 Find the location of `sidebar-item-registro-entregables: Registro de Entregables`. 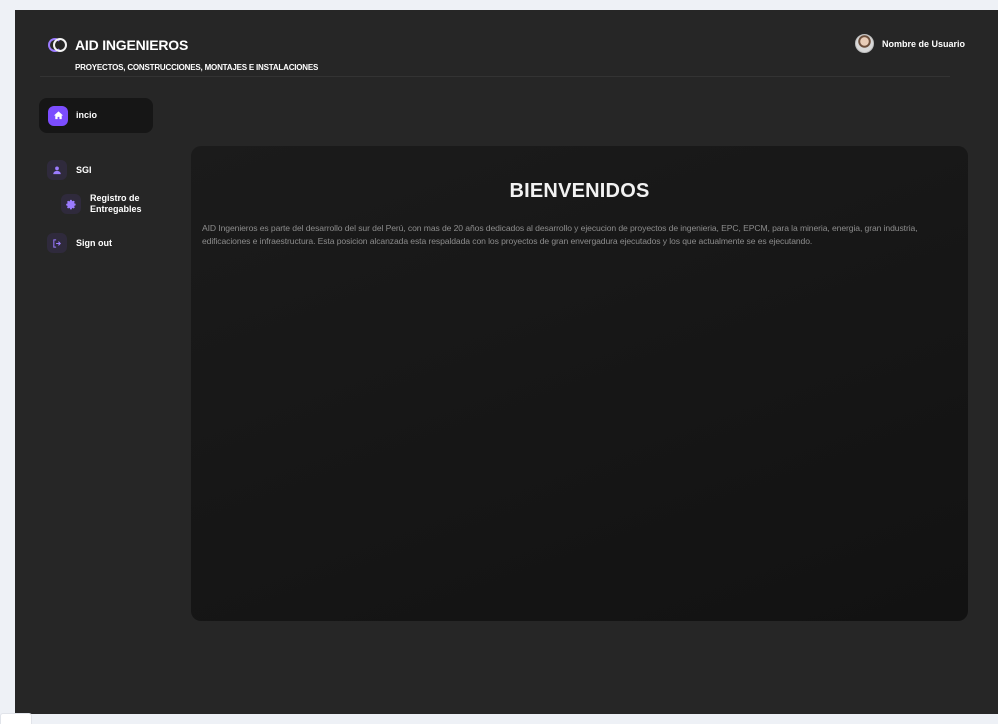

sidebar-item-registro-entregables: Registro de Entregables is located at coordinates (103, 204).